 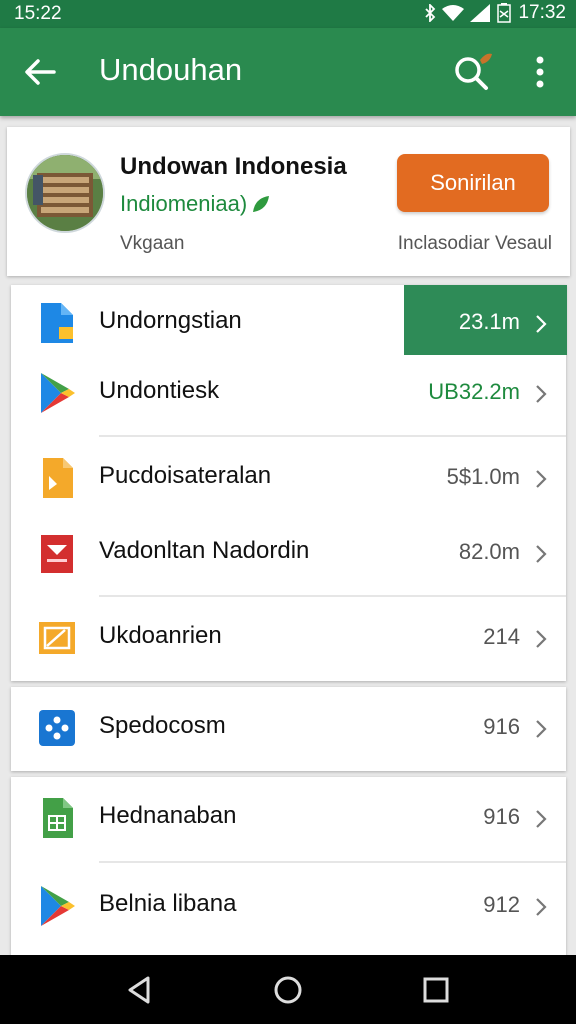 I want to click on page-title: Undouhan, so click(x=171, y=69).